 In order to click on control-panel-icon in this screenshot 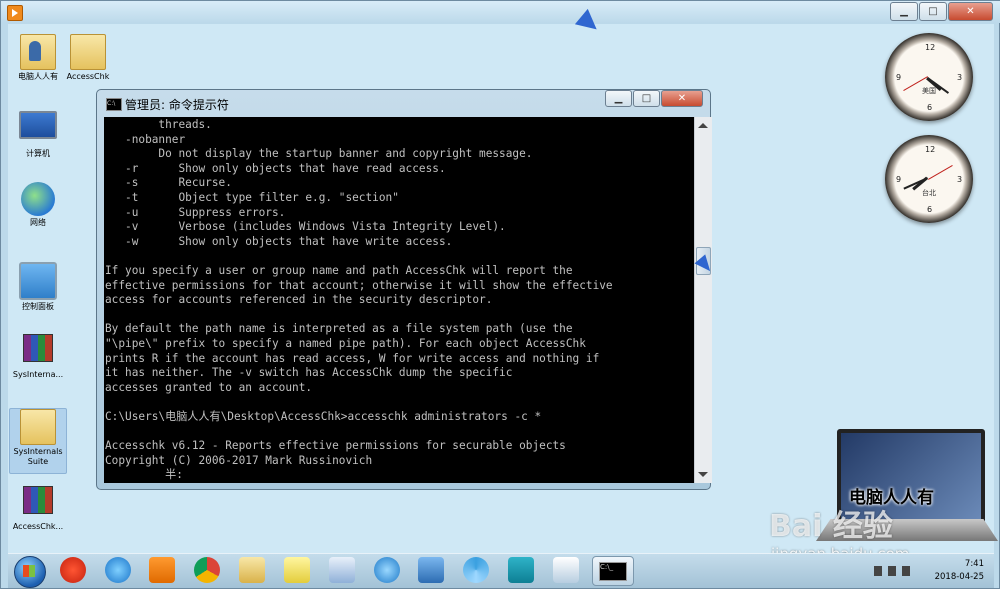, I will do `click(38, 281)`.